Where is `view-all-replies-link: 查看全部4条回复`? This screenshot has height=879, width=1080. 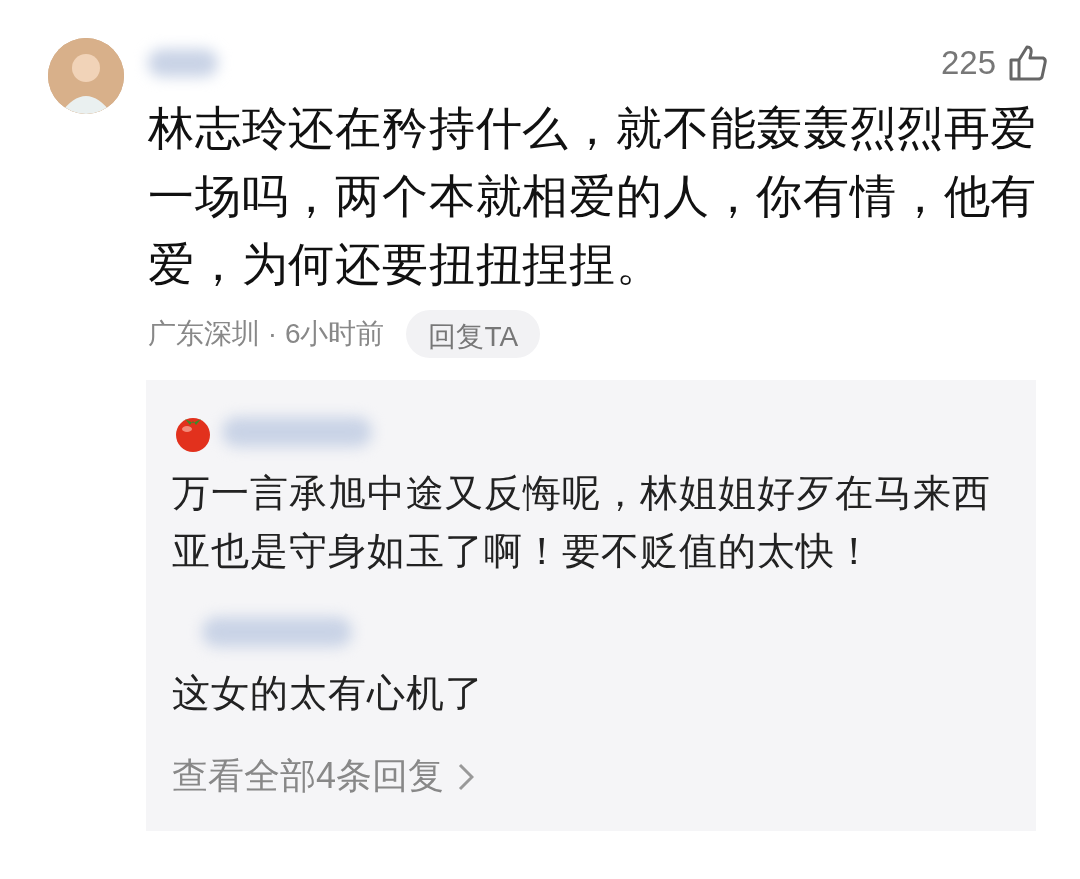
view-all-replies-link: 查看全部4条回复 is located at coordinates (591, 776).